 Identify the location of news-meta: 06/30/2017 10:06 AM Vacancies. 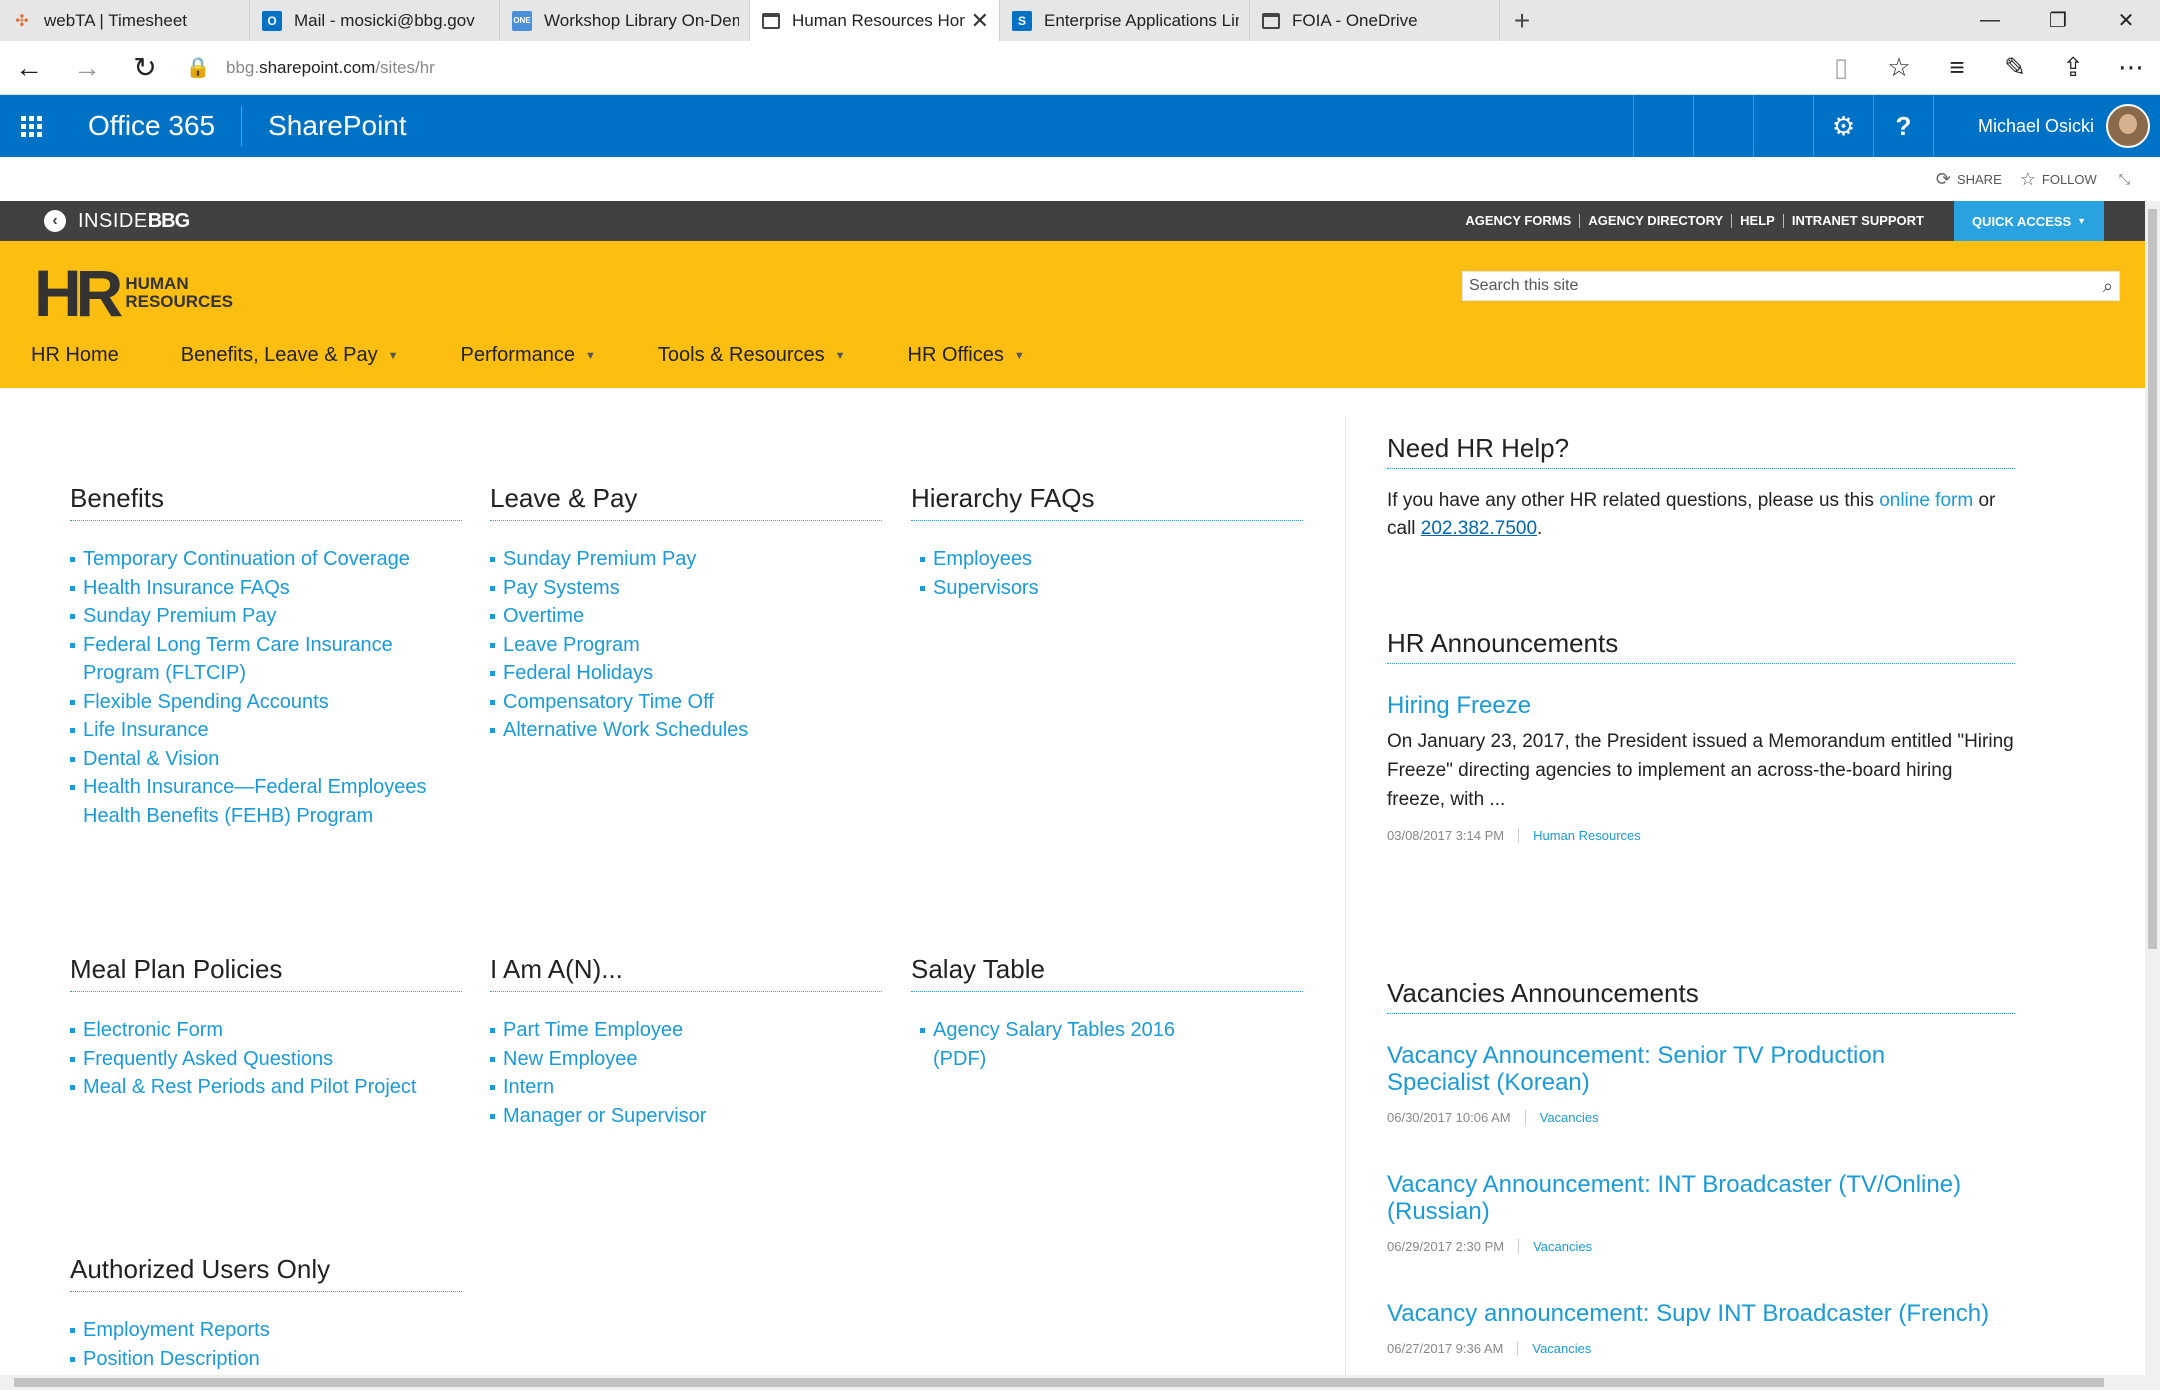
(1701, 1117).